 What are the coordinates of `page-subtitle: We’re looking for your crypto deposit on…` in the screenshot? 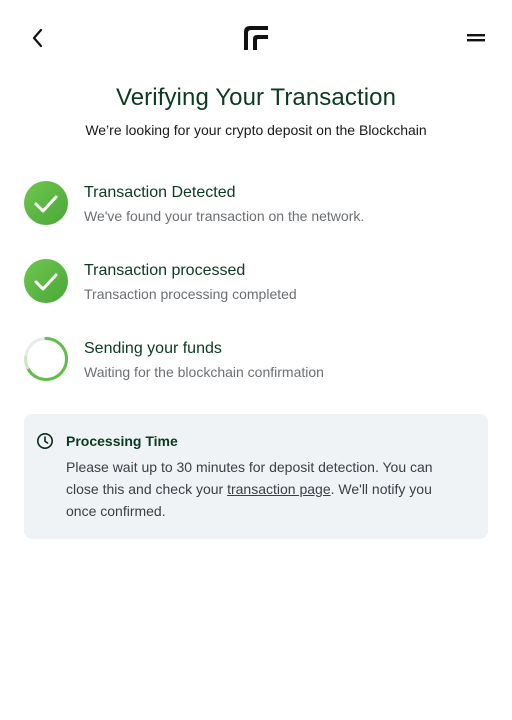 It's located at (256, 130).